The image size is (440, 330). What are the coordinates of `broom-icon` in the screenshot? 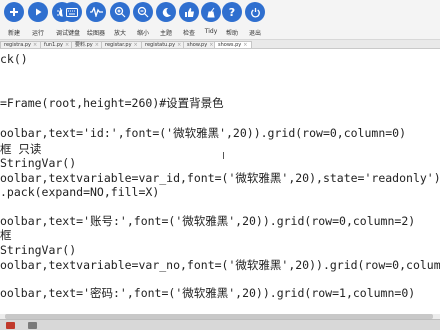 It's located at (211, 12).